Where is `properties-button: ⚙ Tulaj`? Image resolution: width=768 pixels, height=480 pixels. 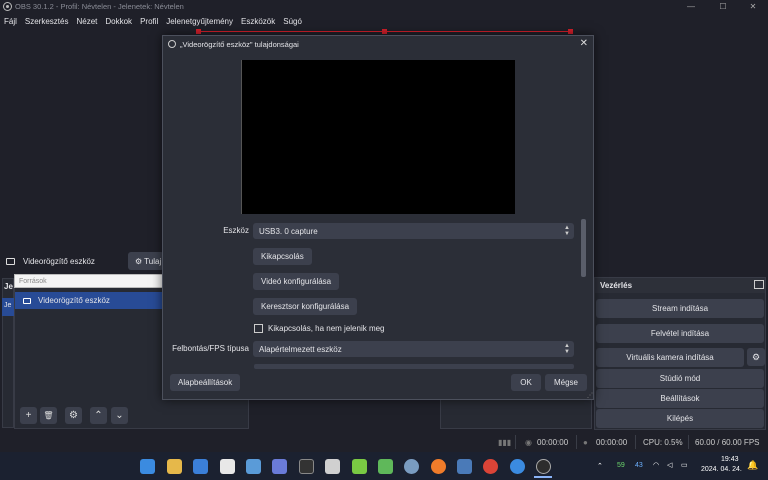
properties-button: ⚙ Tulaj is located at coordinates (146, 261).